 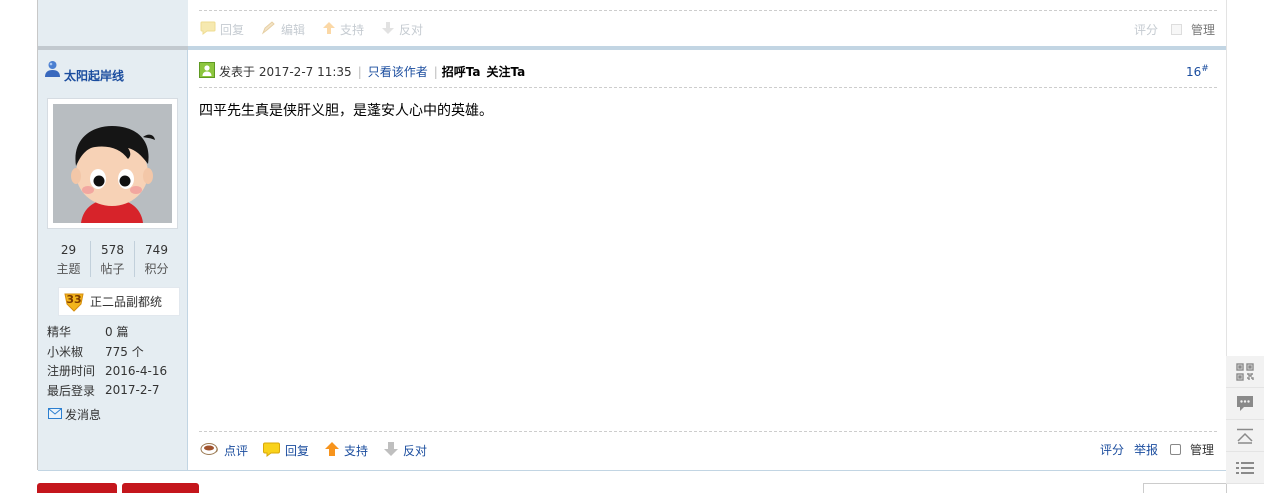 I want to click on envelope-icon, so click(x=55, y=414).